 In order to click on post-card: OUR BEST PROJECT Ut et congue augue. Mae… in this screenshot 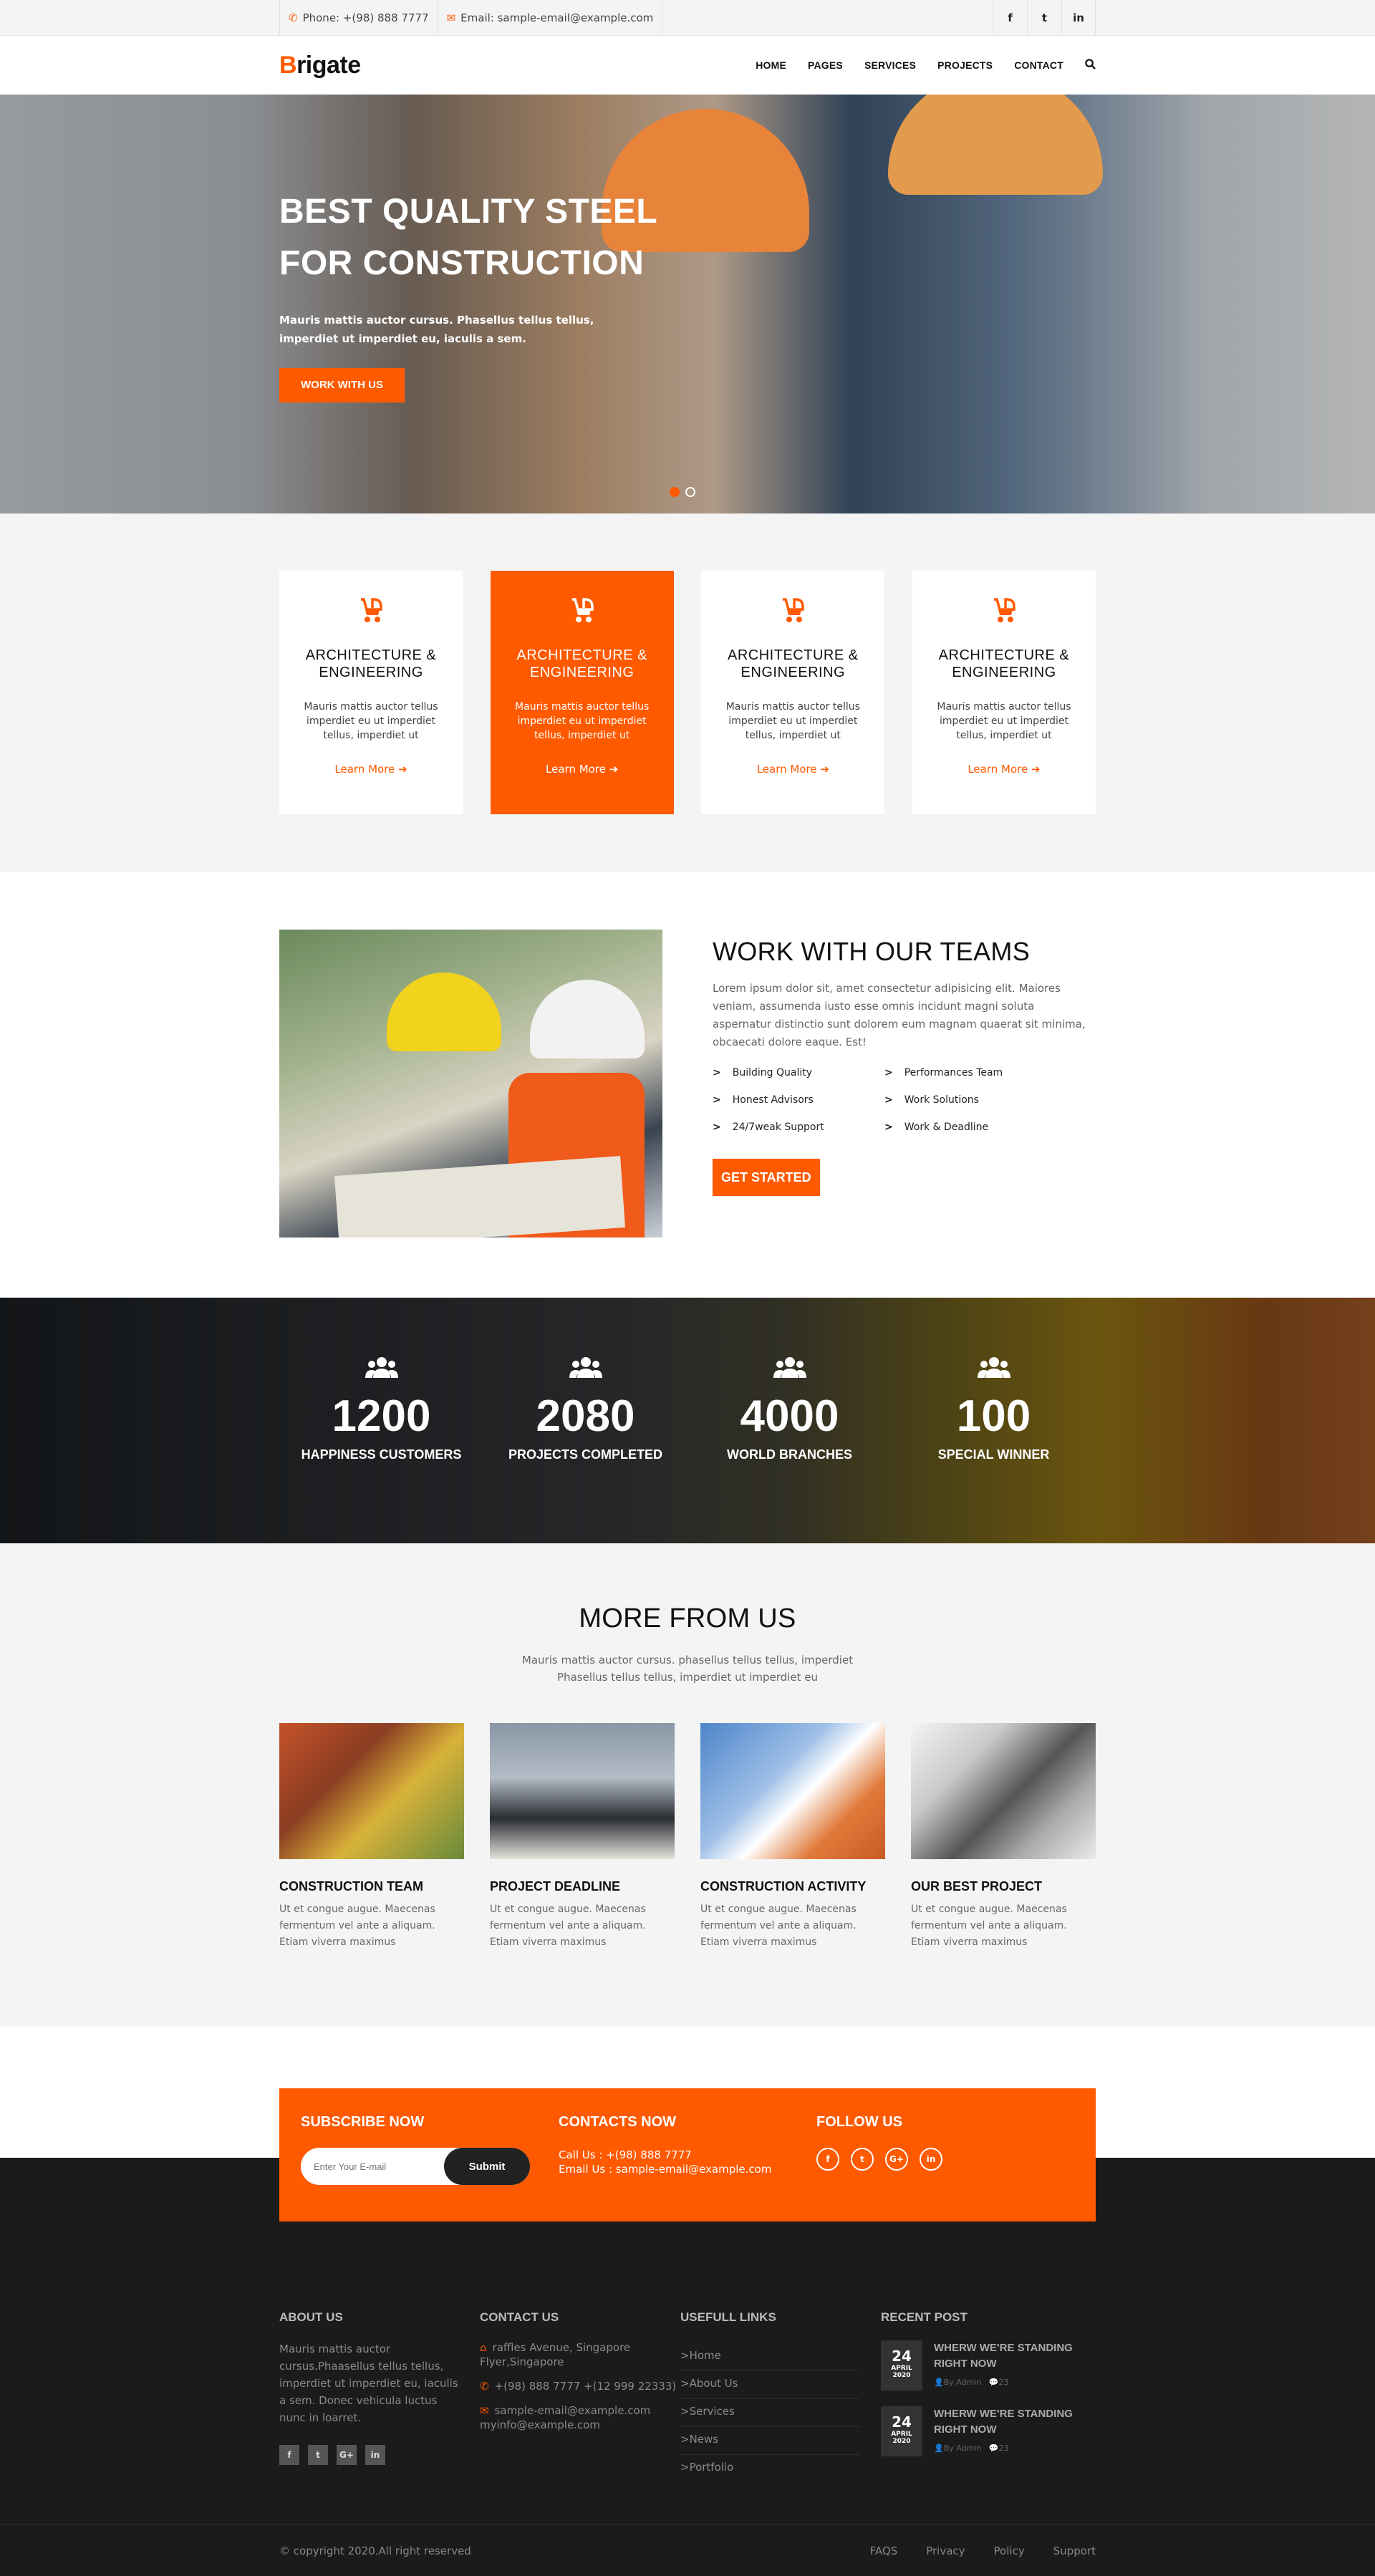, I will do `click(1003, 1837)`.